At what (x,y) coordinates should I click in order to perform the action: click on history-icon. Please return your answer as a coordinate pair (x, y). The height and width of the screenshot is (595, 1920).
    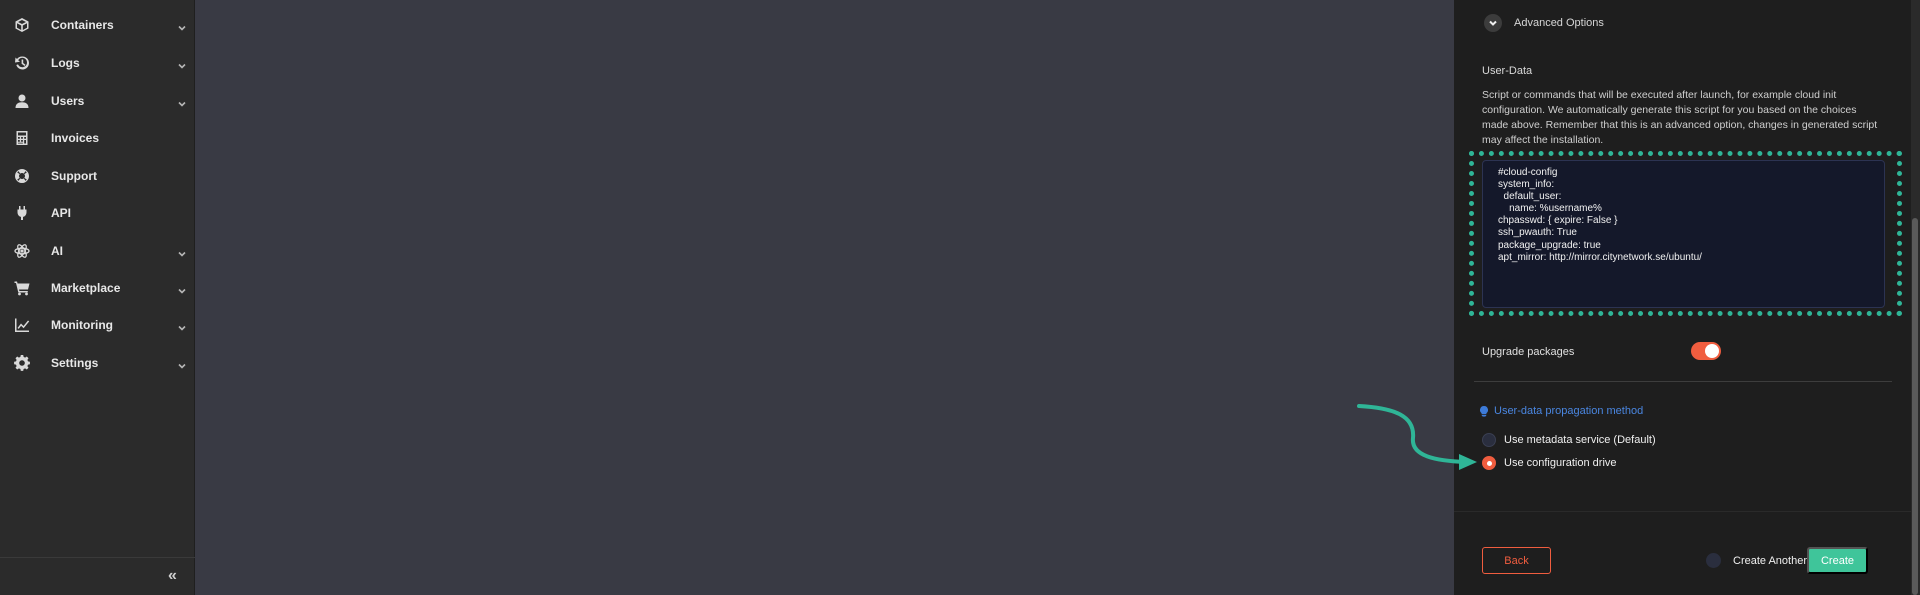
    Looking at the image, I should click on (22, 63).